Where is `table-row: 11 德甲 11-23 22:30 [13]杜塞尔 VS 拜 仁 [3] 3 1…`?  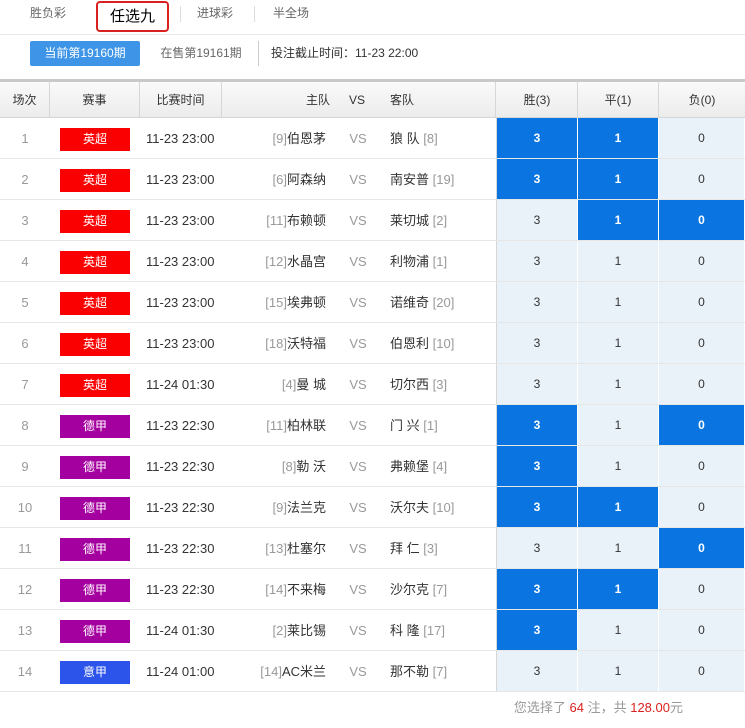
table-row: 11 德甲 11-23 22:30 [13]杜塞尔 VS 拜 仁 [3] 3 1… is located at coordinates (372, 548).